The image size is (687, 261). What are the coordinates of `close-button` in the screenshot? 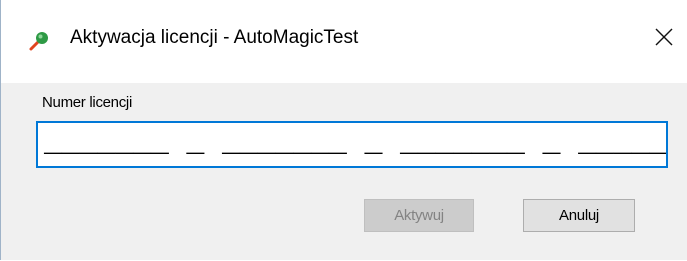 It's located at (664, 39).